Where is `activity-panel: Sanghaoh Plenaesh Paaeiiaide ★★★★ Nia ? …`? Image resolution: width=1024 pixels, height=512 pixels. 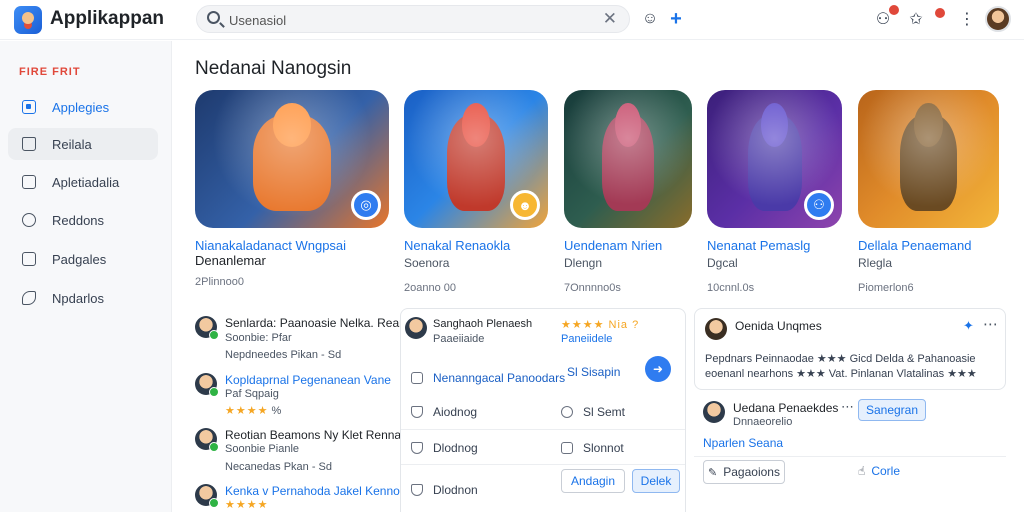 activity-panel: Sanghaoh Plenaesh Paaeiiaide ★★★★ Nia ? … is located at coordinates (543, 410).